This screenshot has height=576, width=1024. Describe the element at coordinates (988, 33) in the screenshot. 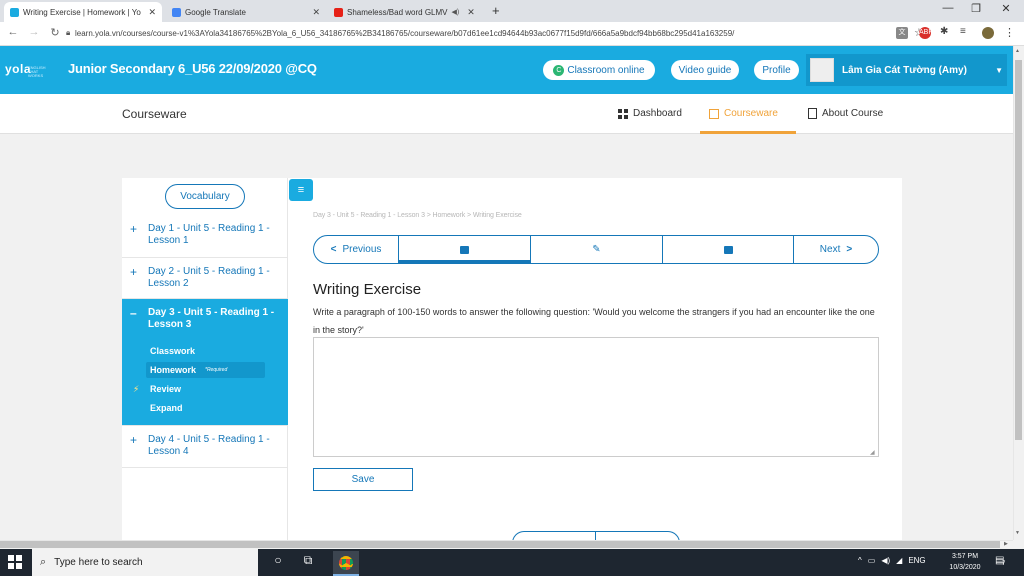

I see `profile-avatar-icon` at that location.